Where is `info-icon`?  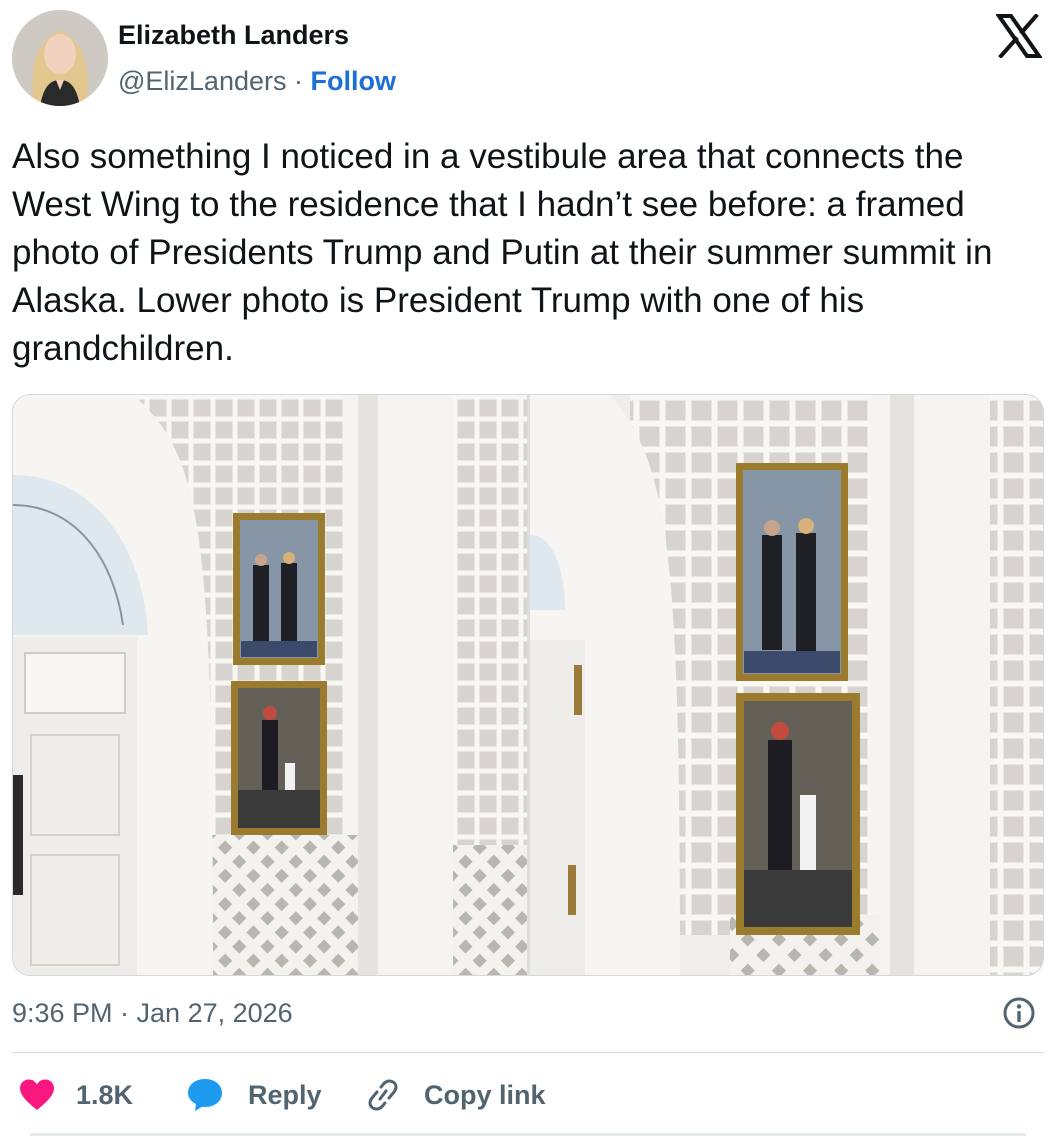 info-icon is located at coordinates (1019, 1013).